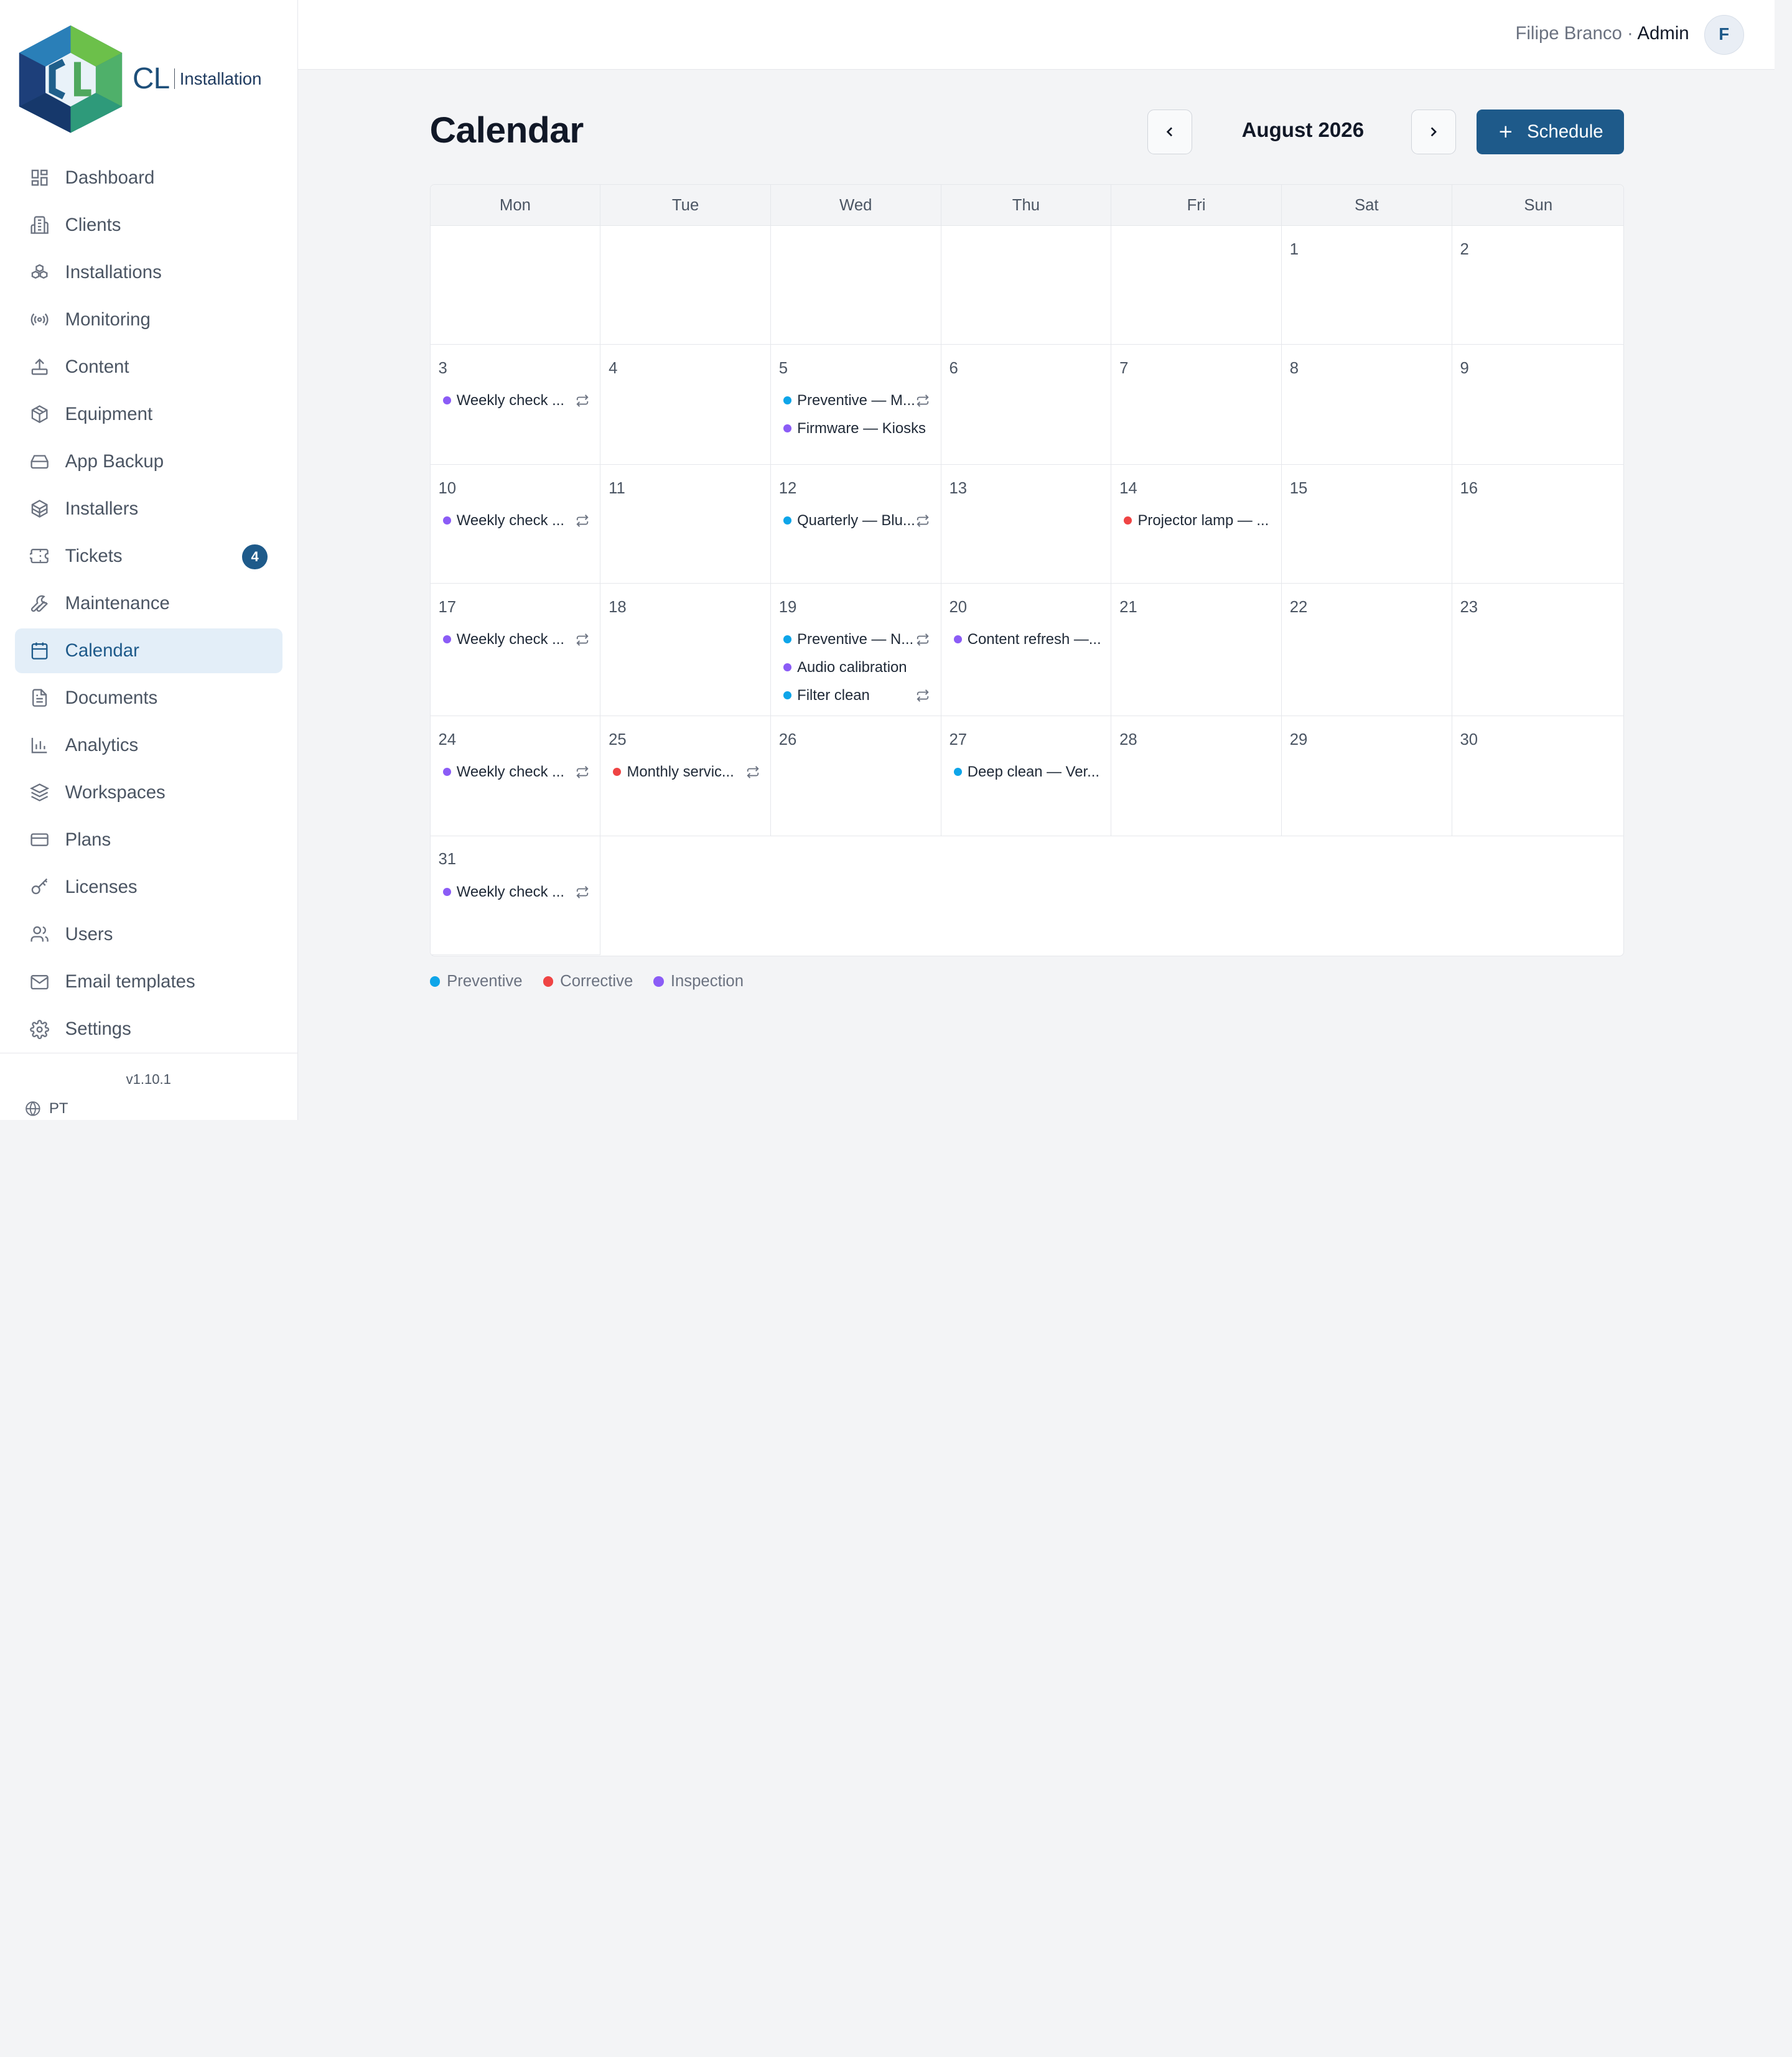 Image resolution: width=1792 pixels, height=2057 pixels. I want to click on calendar-event: Filter clean, so click(856, 695).